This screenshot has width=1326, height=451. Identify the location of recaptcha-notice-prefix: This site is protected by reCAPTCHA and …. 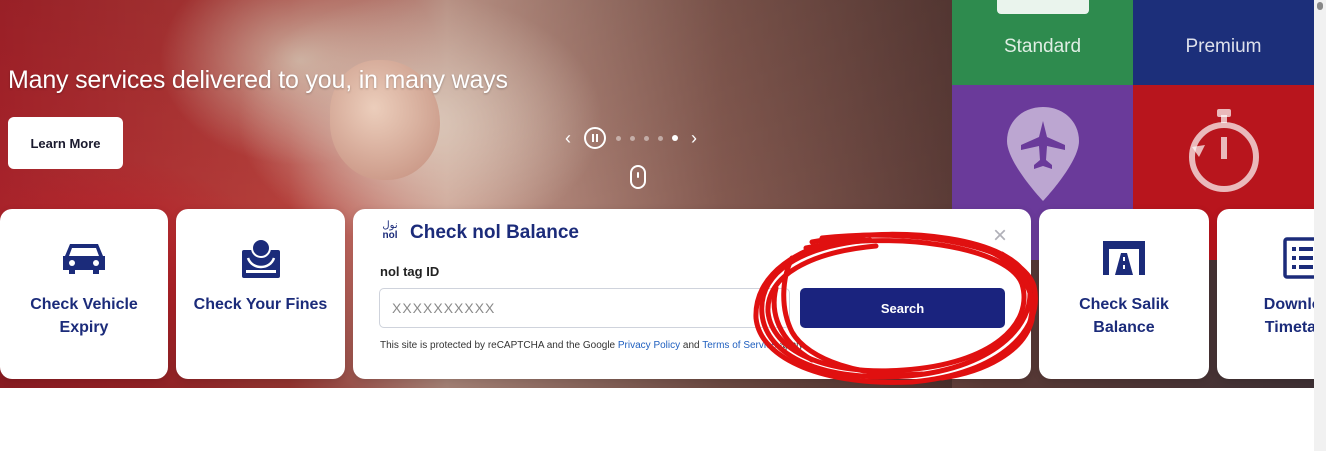
(499, 345).